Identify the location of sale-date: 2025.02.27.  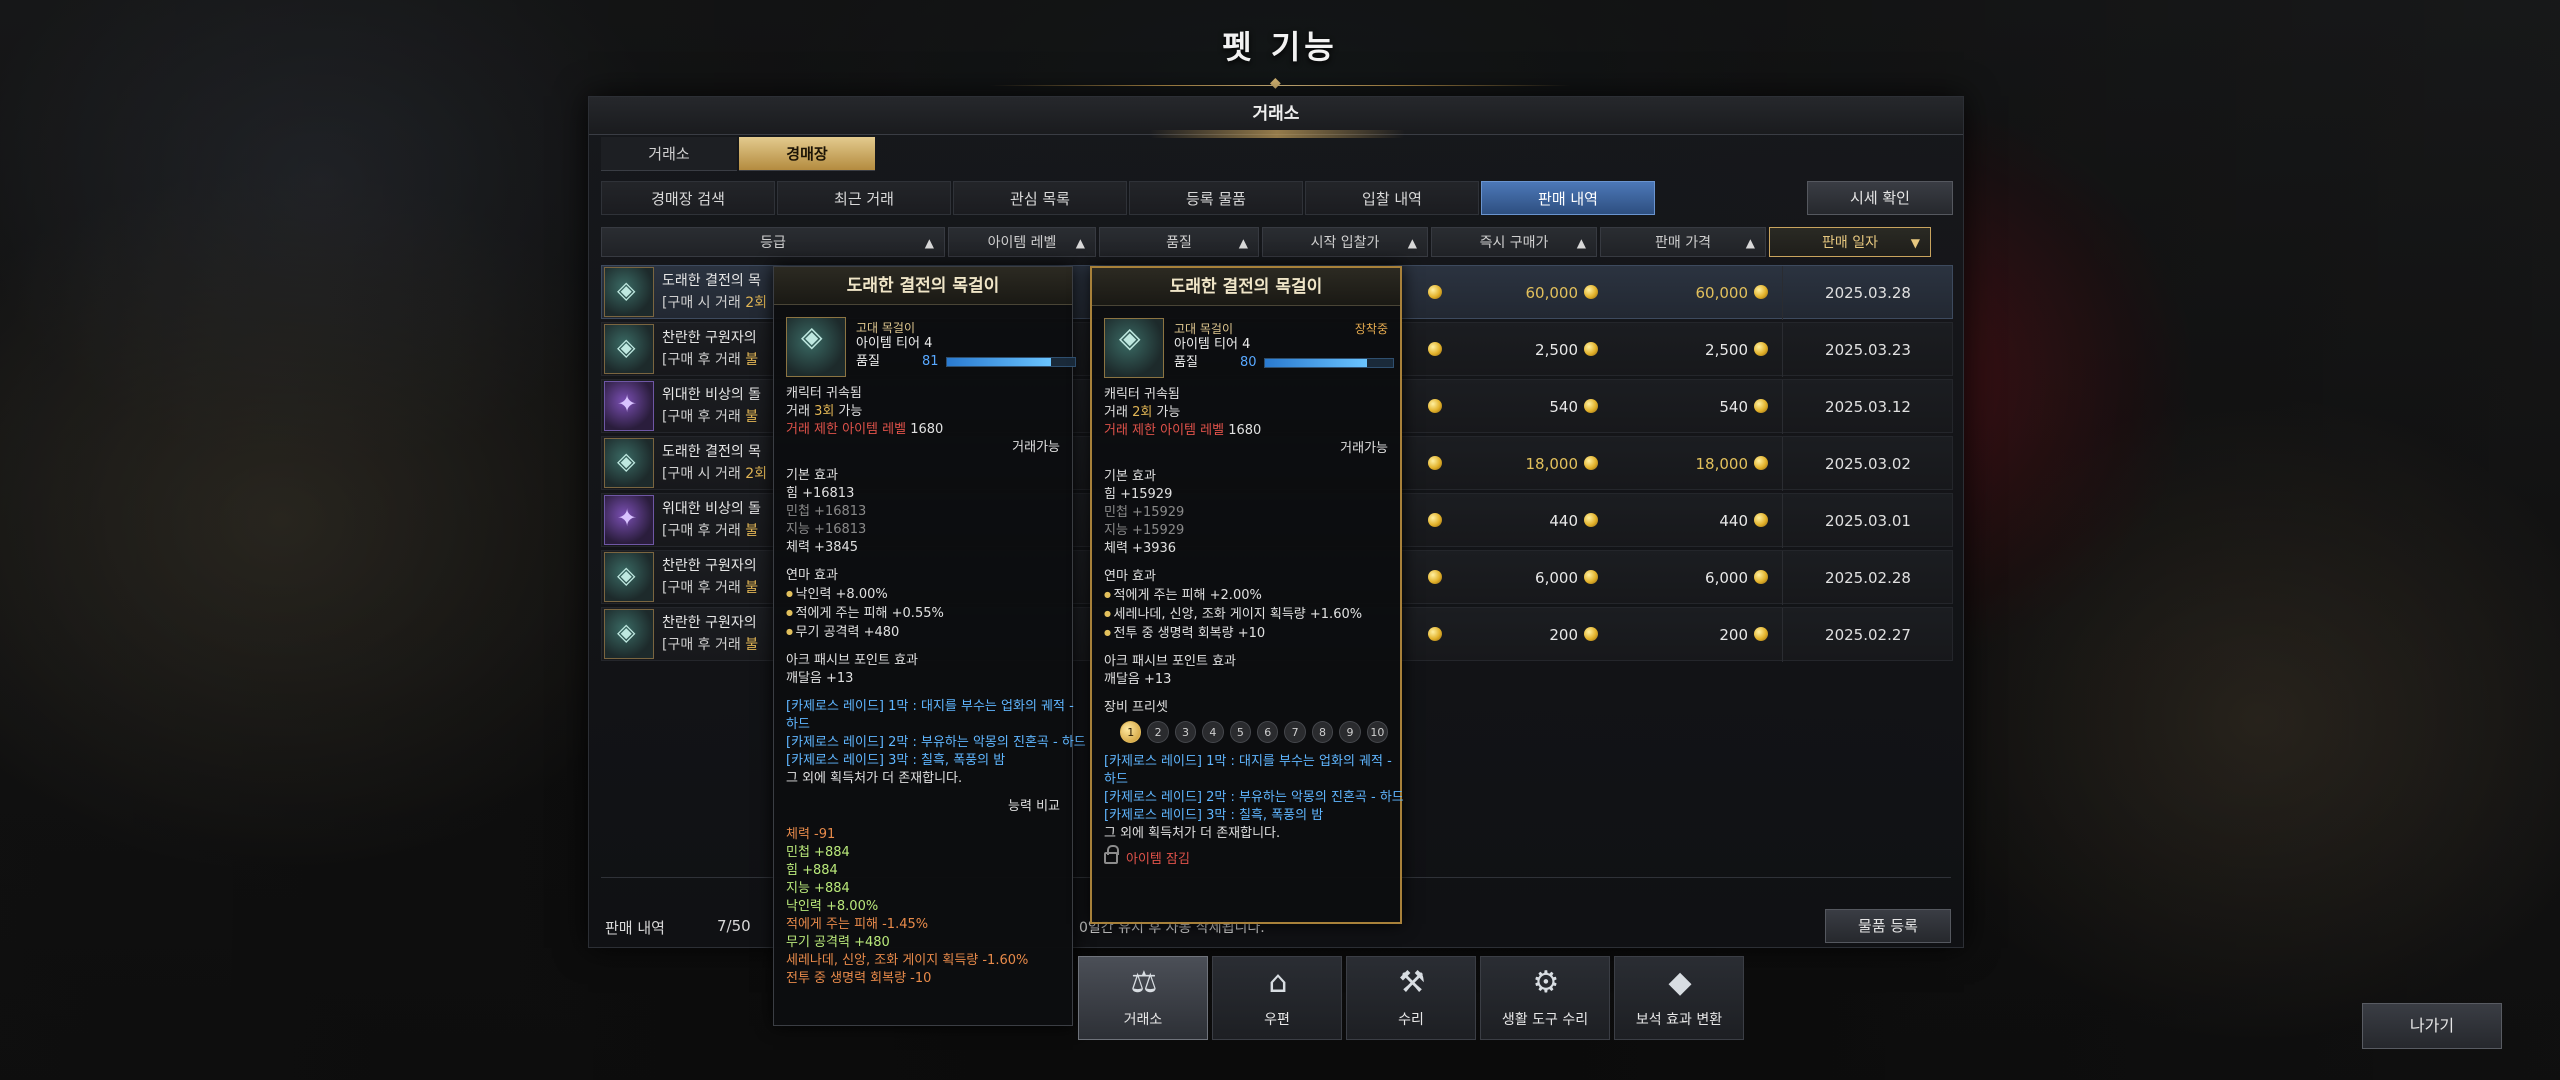
(1868, 635).